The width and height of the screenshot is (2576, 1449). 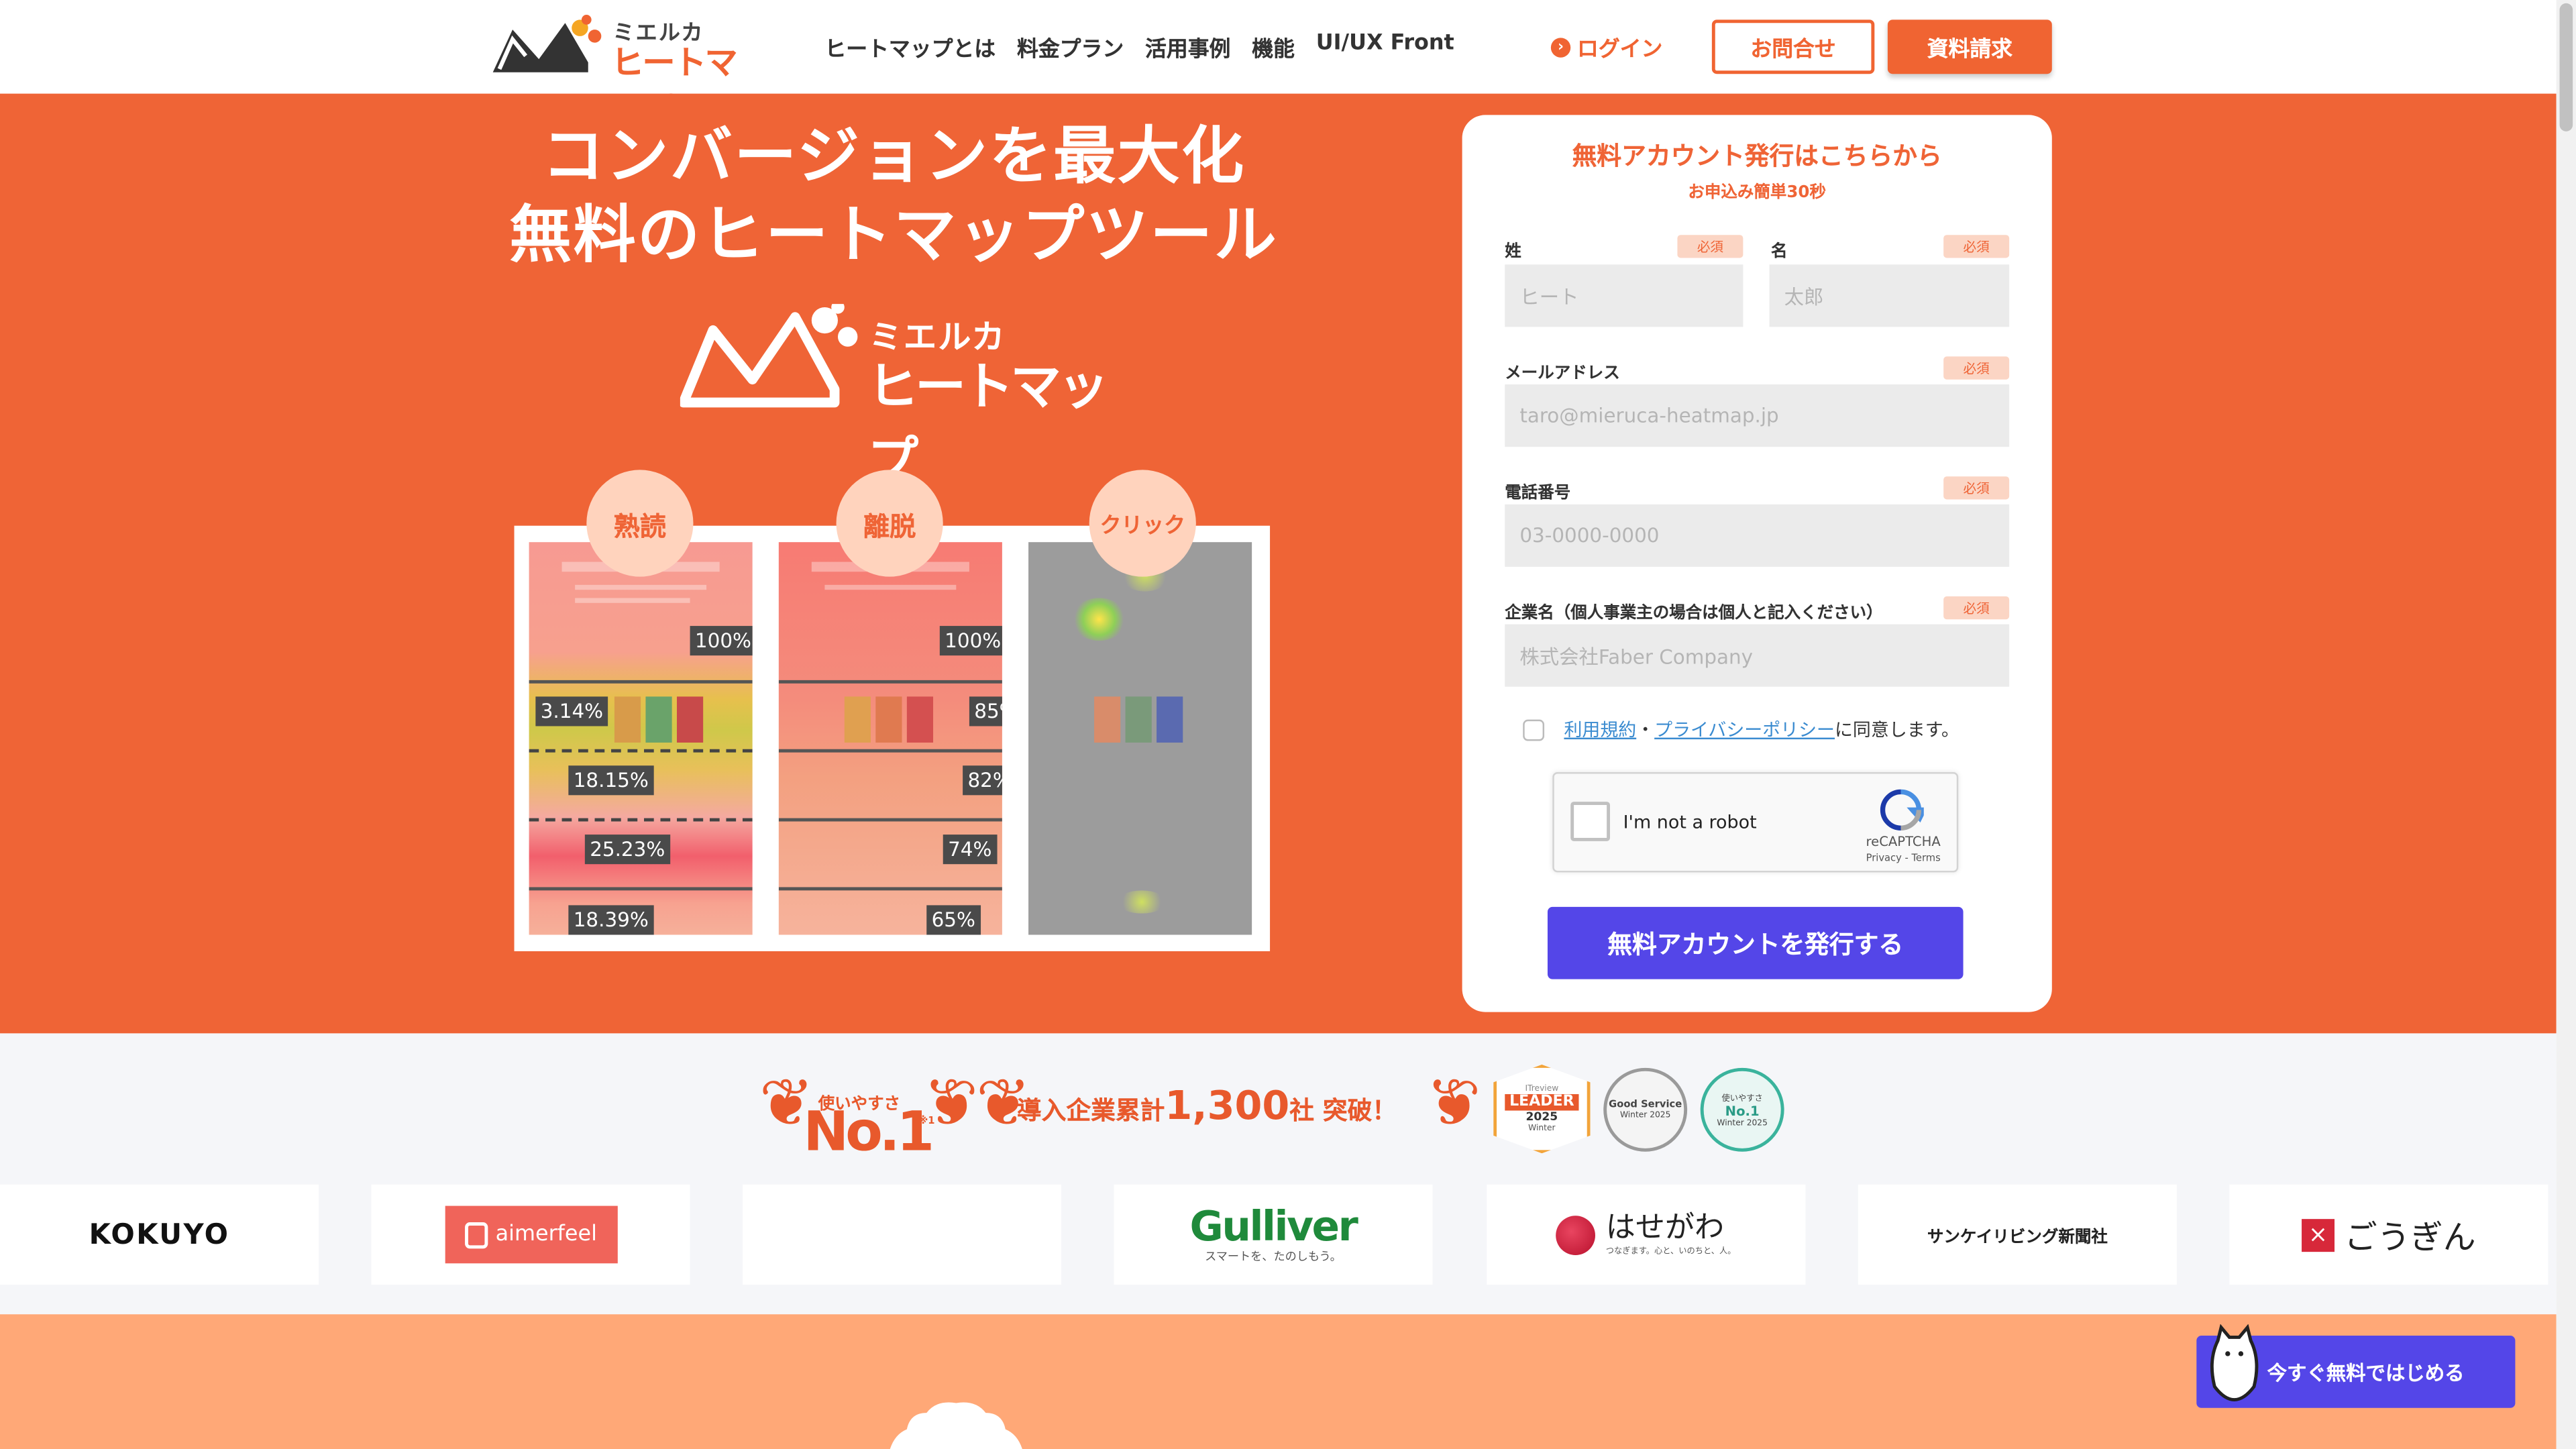 What do you see at coordinates (1090, 1110) in the screenshot?
I see `adoption-prefix: 導入企業累計` at bounding box center [1090, 1110].